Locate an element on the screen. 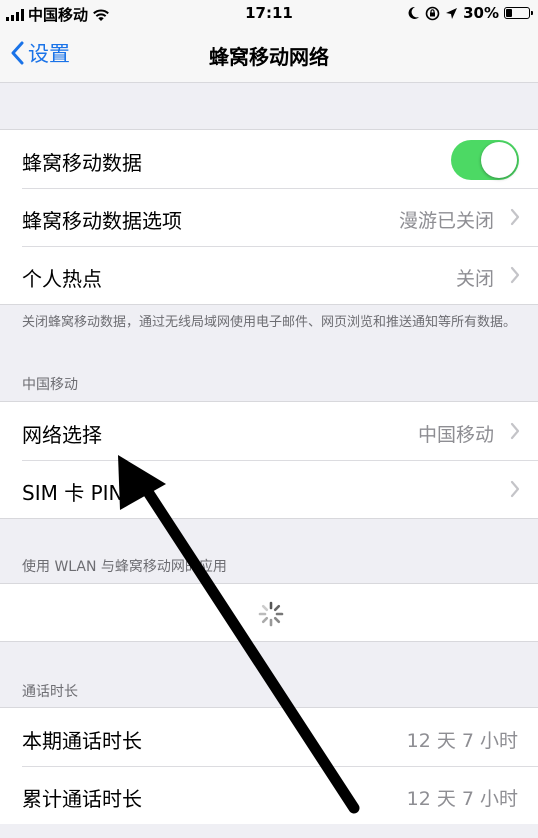 Image resolution: width=538 pixels, height=838 pixels. wlan-apps-section-header: 使用 WLAN 与蜂窝移动网的应用 is located at coordinates (124, 567).